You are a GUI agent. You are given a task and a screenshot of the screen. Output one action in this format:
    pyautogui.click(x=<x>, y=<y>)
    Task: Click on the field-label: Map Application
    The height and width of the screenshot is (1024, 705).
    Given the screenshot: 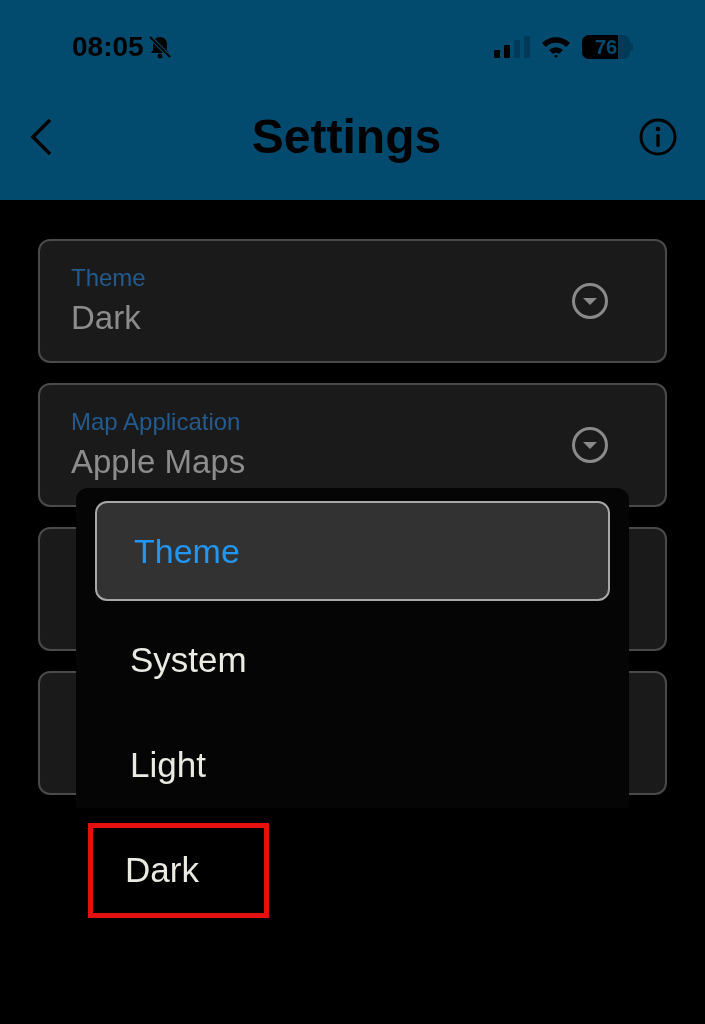 What is the action you would take?
    pyautogui.click(x=156, y=422)
    